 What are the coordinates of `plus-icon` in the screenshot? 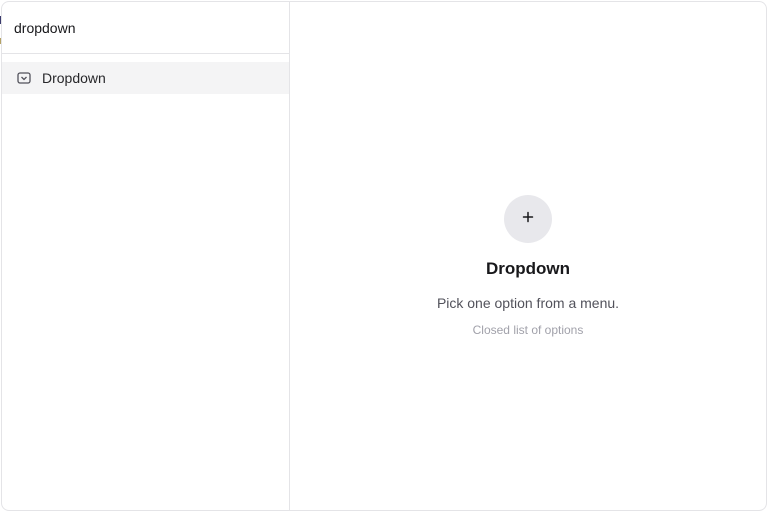 It's located at (528, 219).